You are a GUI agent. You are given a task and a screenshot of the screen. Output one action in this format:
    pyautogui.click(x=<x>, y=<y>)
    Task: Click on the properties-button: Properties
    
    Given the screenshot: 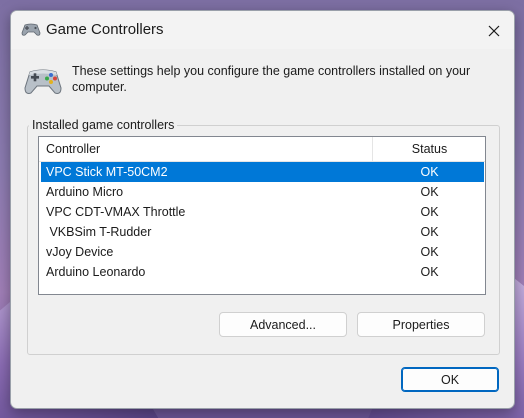 What is the action you would take?
    pyautogui.click(x=421, y=324)
    